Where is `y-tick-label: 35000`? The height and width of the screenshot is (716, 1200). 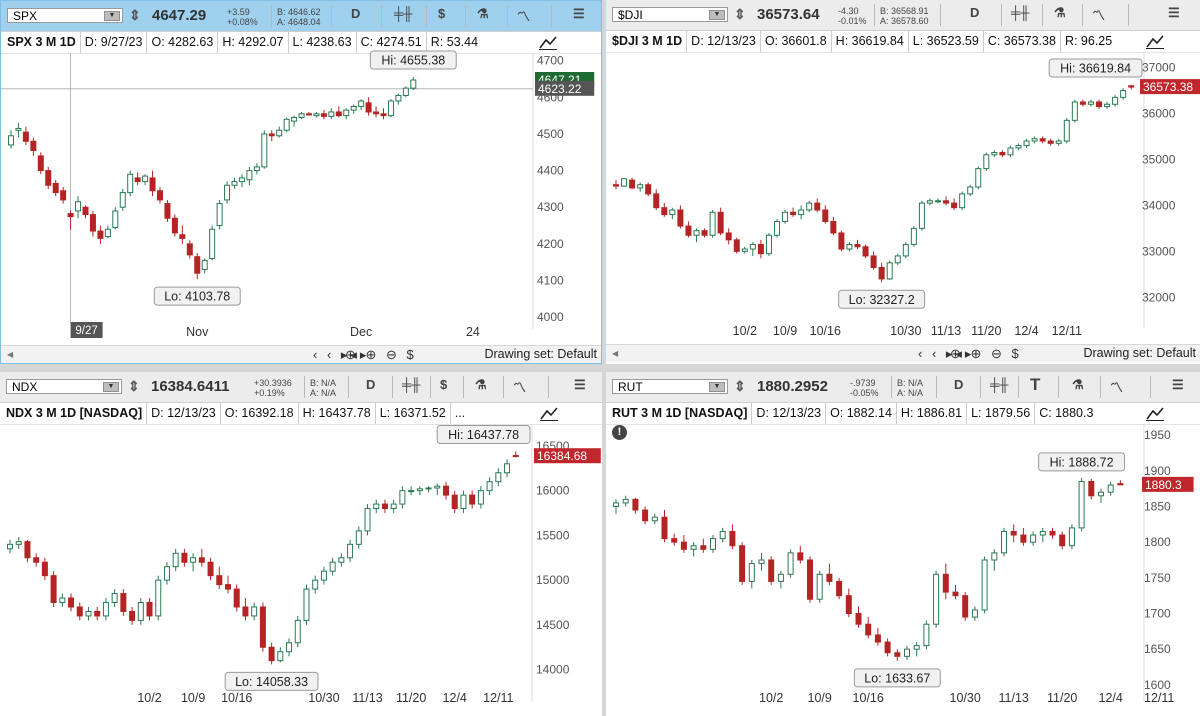
y-tick-label: 35000 is located at coordinates (1159, 159).